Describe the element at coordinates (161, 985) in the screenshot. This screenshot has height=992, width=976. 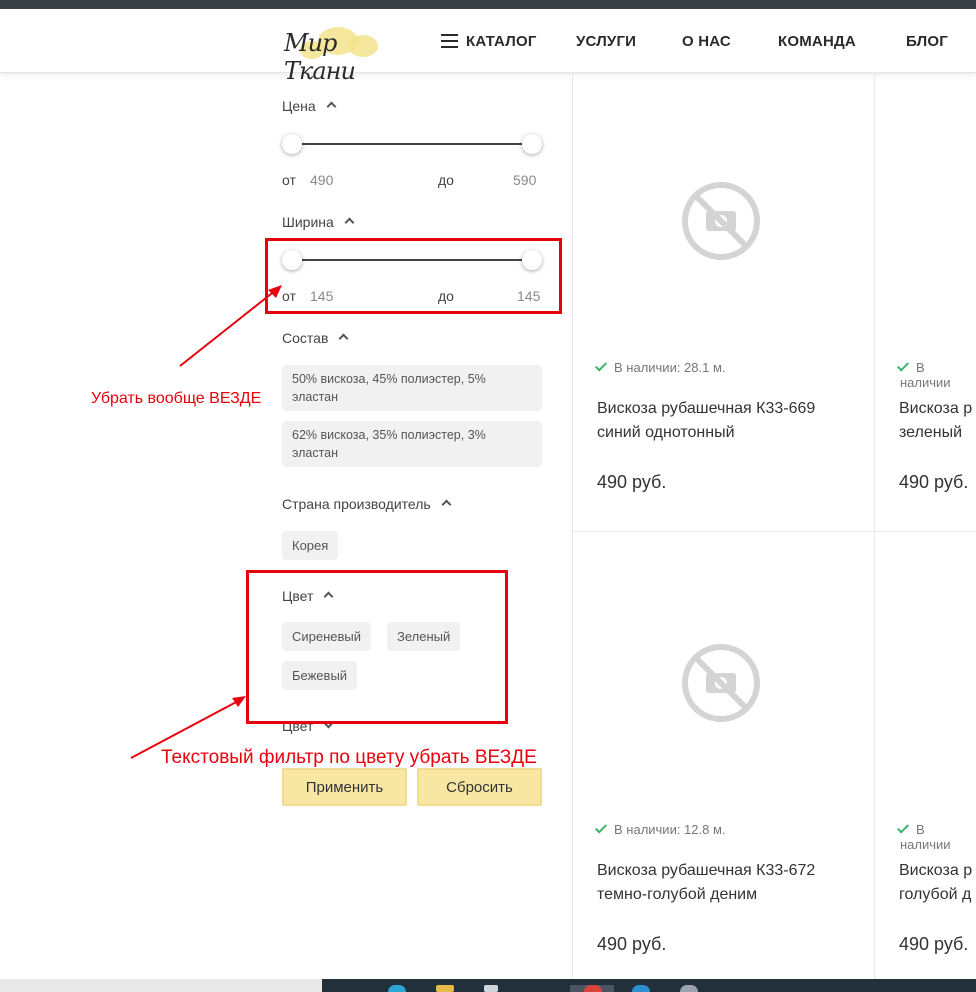
I see `taskbar-left-area` at that location.